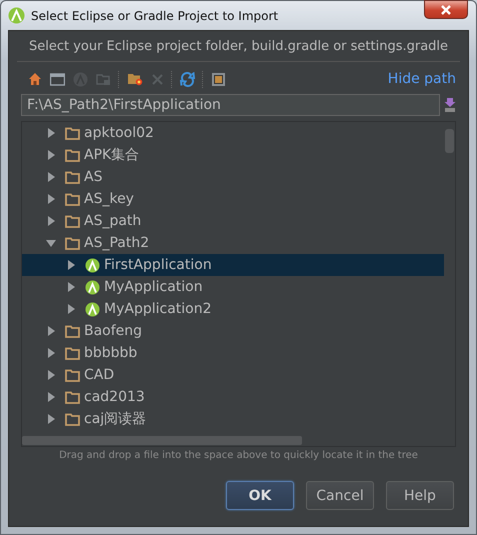 The height and width of the screenshot is (535, 477). What do you see at coordinates (114, 397) in the screenshot?
I see `tree-item: cad2013` at bounding box center [114, 397].